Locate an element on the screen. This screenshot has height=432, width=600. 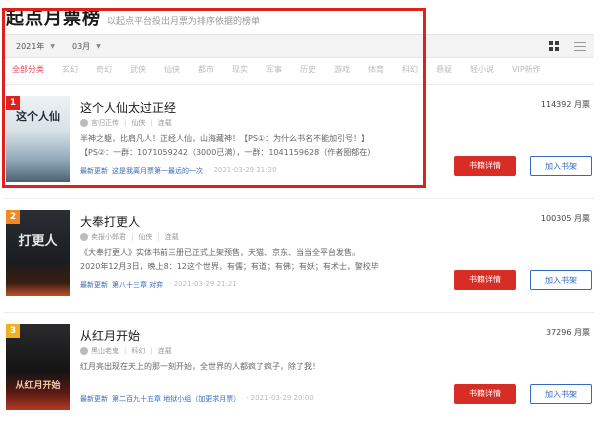
year-select: 2021年 ▼ is located at coordinates (35, 46).